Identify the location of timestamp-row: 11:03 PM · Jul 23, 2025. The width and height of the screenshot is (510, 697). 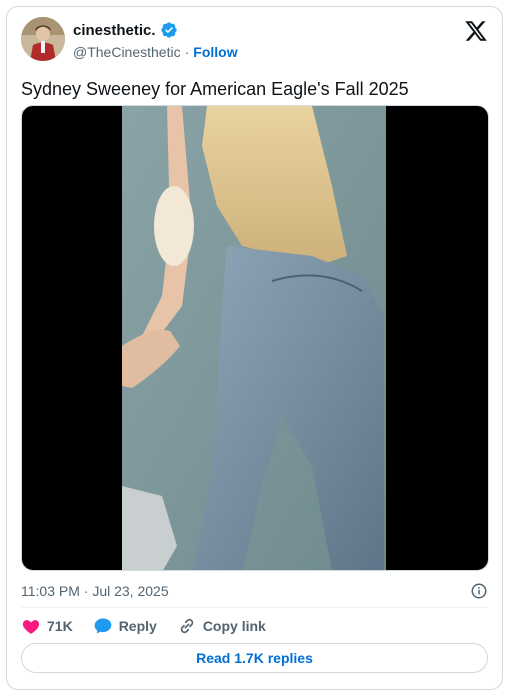
(254, 591).